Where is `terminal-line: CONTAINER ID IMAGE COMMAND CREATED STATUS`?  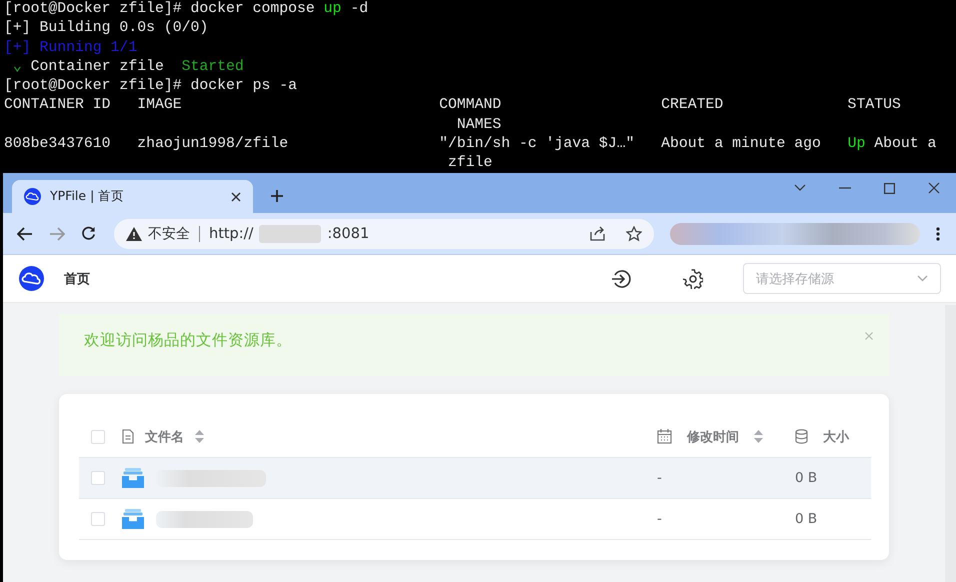 terminal-line: CONTAINER ID IMAGE COMMAND CREATED STATUS is located at coordinates (453, 106).